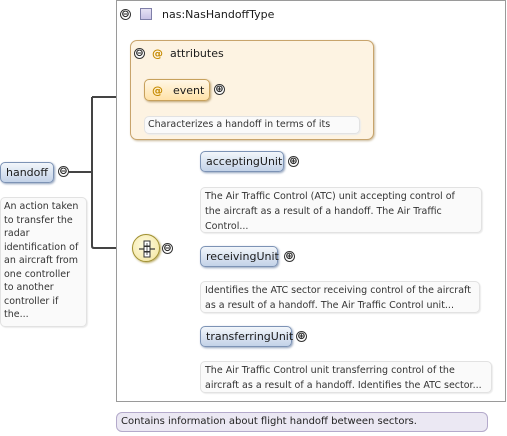  I want to click on element-transferringUnit: transferringUnit, so click(247, 336).